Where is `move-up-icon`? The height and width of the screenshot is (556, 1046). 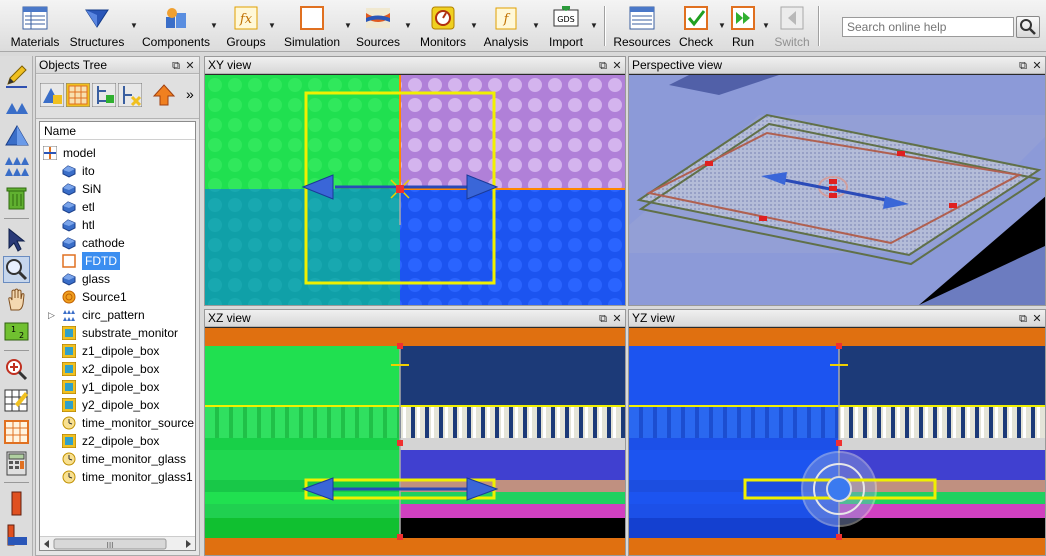
move-up-icon is located at coordinates (164, 95).